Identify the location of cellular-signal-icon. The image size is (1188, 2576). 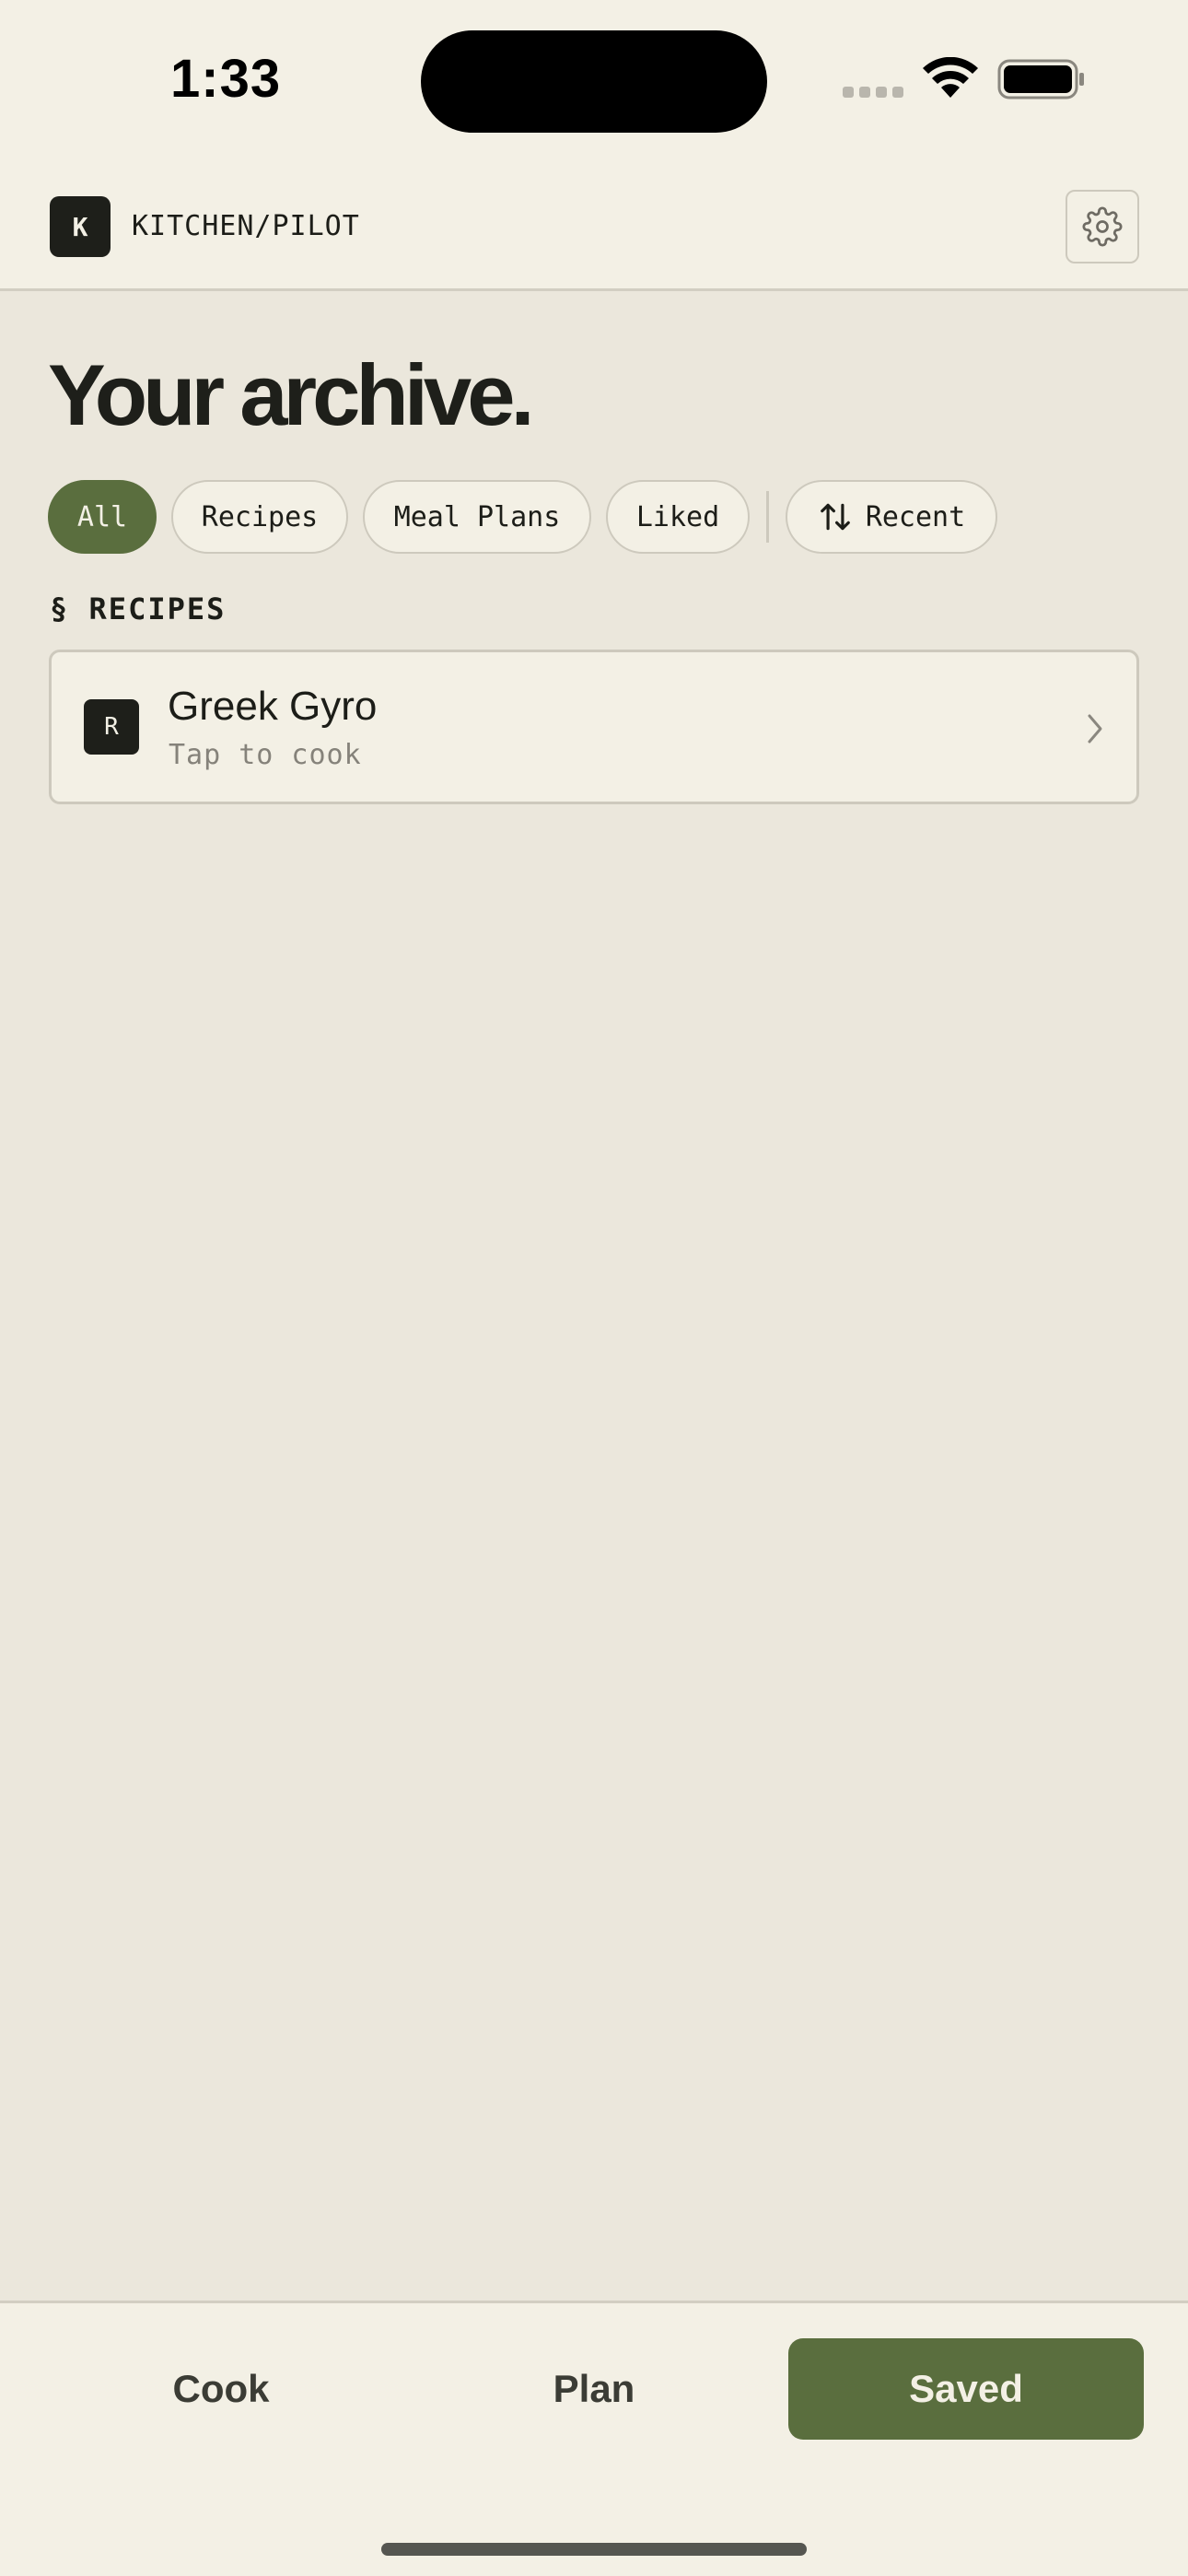
(873, 92).